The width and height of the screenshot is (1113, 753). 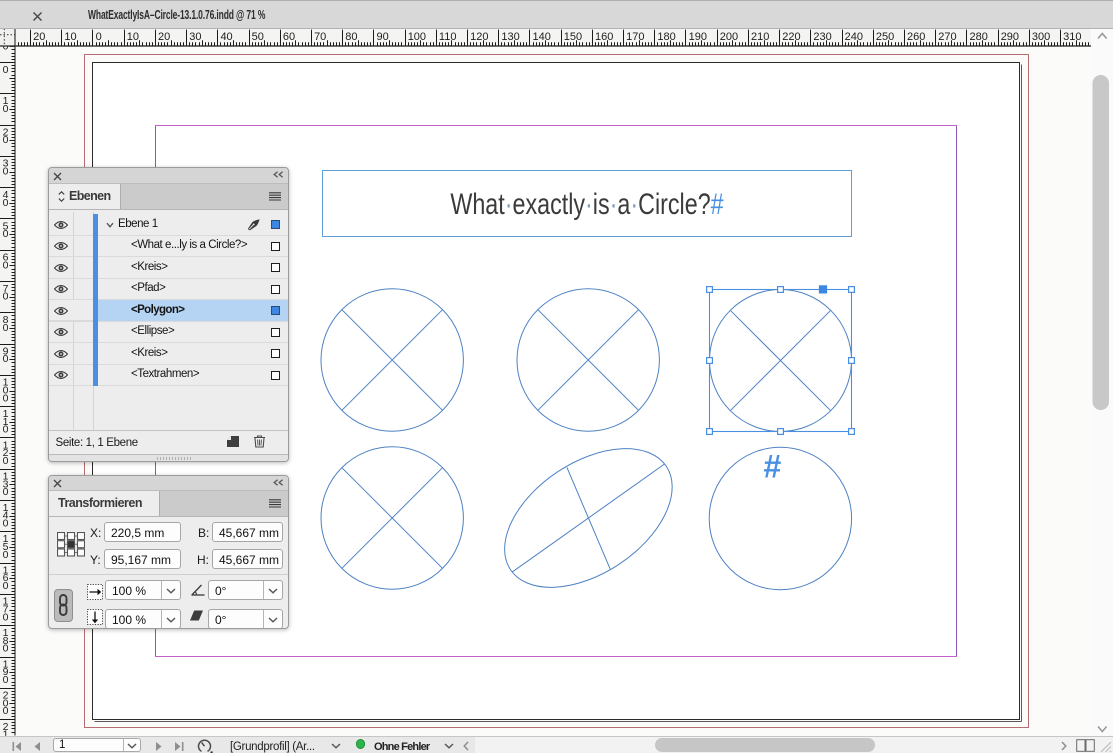 I want to click on svg-text: 210, so click(x=760, y=37).